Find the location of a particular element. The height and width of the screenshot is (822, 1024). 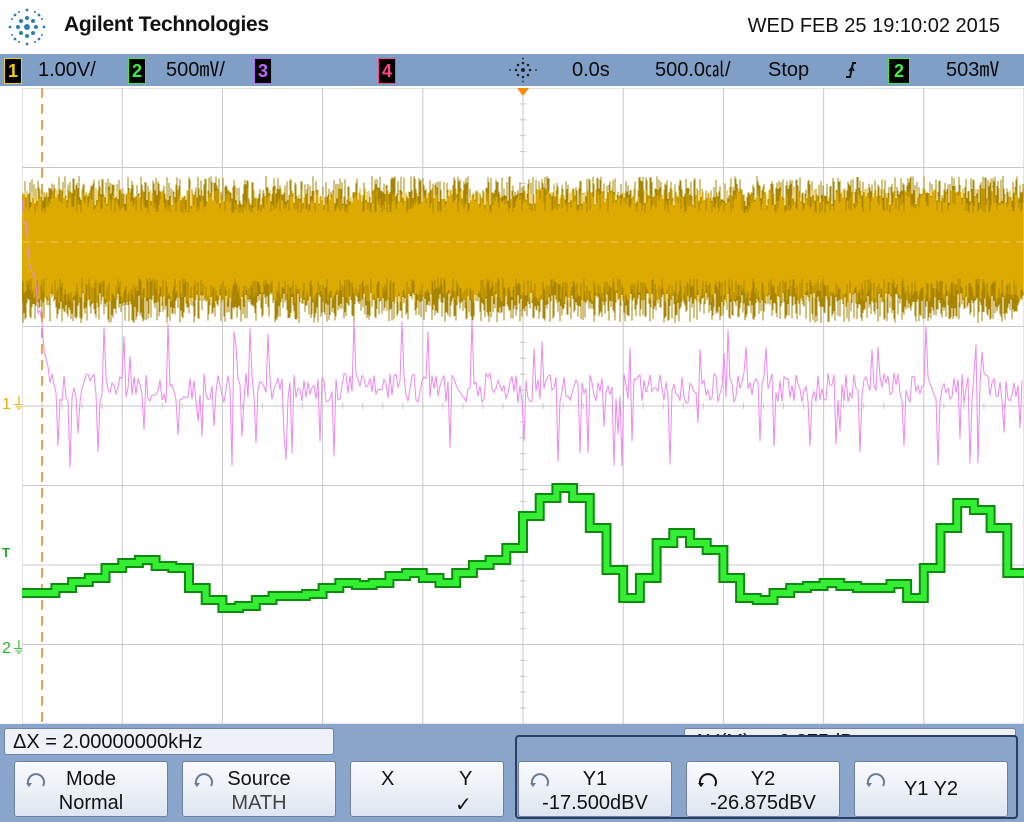

delta-x-readout: ΔX = 2.00000000kHz is located at coordinates (169, 741).